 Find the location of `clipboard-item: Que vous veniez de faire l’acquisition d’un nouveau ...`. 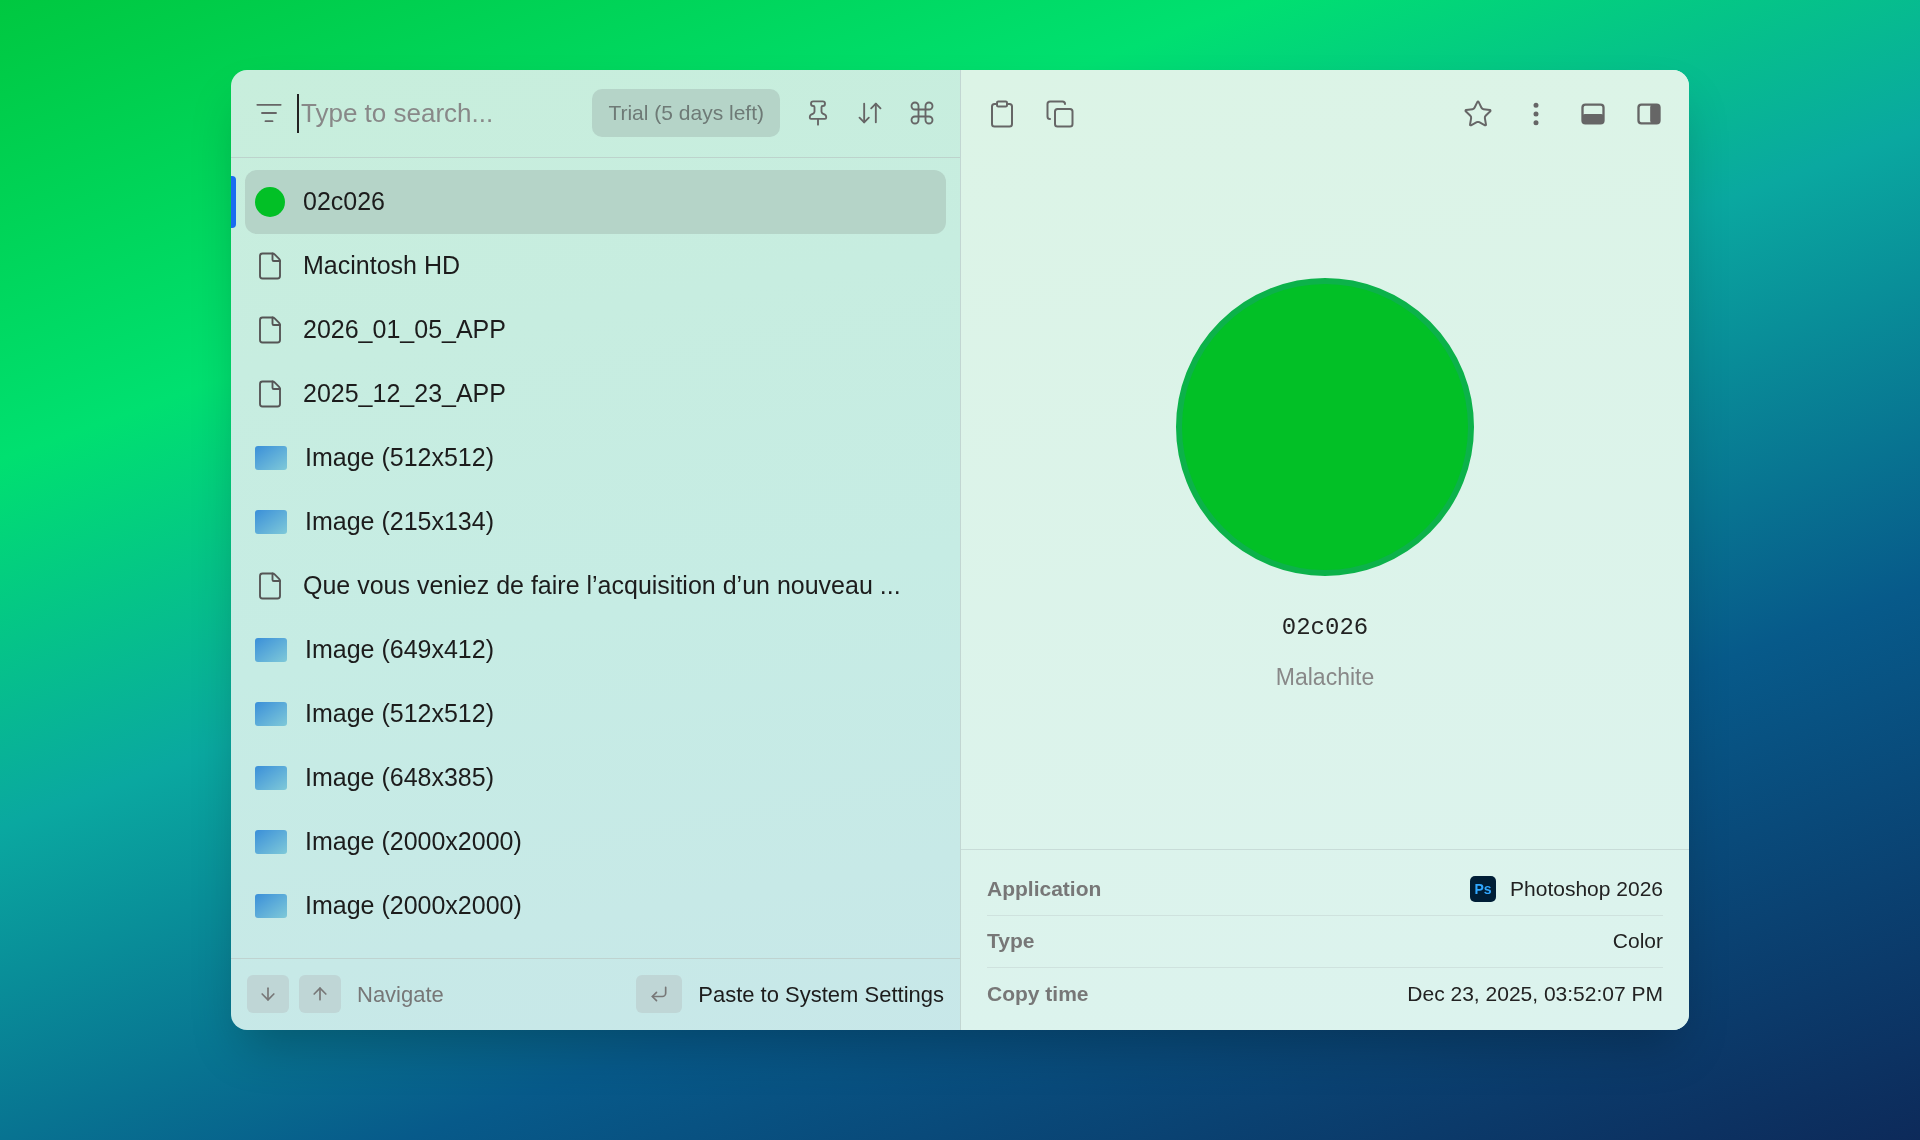

clipboard-item: Que vous veniez de faire l’acquisition d’un nouveau ... is located at coordinates (595, 585).